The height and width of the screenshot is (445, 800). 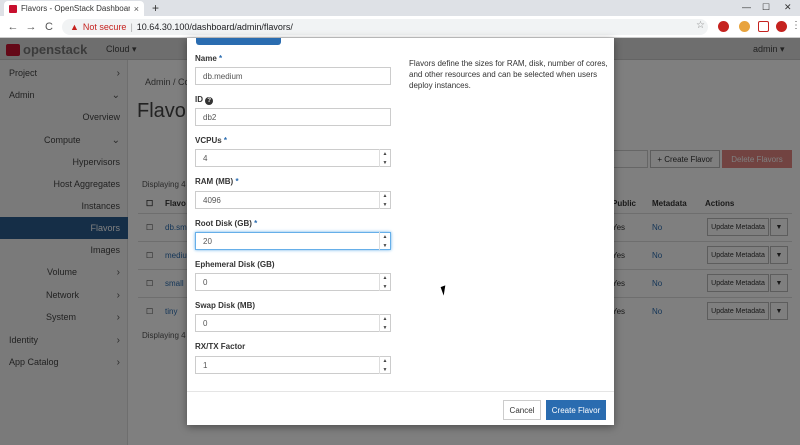 I want to click on url-text: 10.64.30.100/dashboard/admin/flavors/, so click(x=214, y=27).